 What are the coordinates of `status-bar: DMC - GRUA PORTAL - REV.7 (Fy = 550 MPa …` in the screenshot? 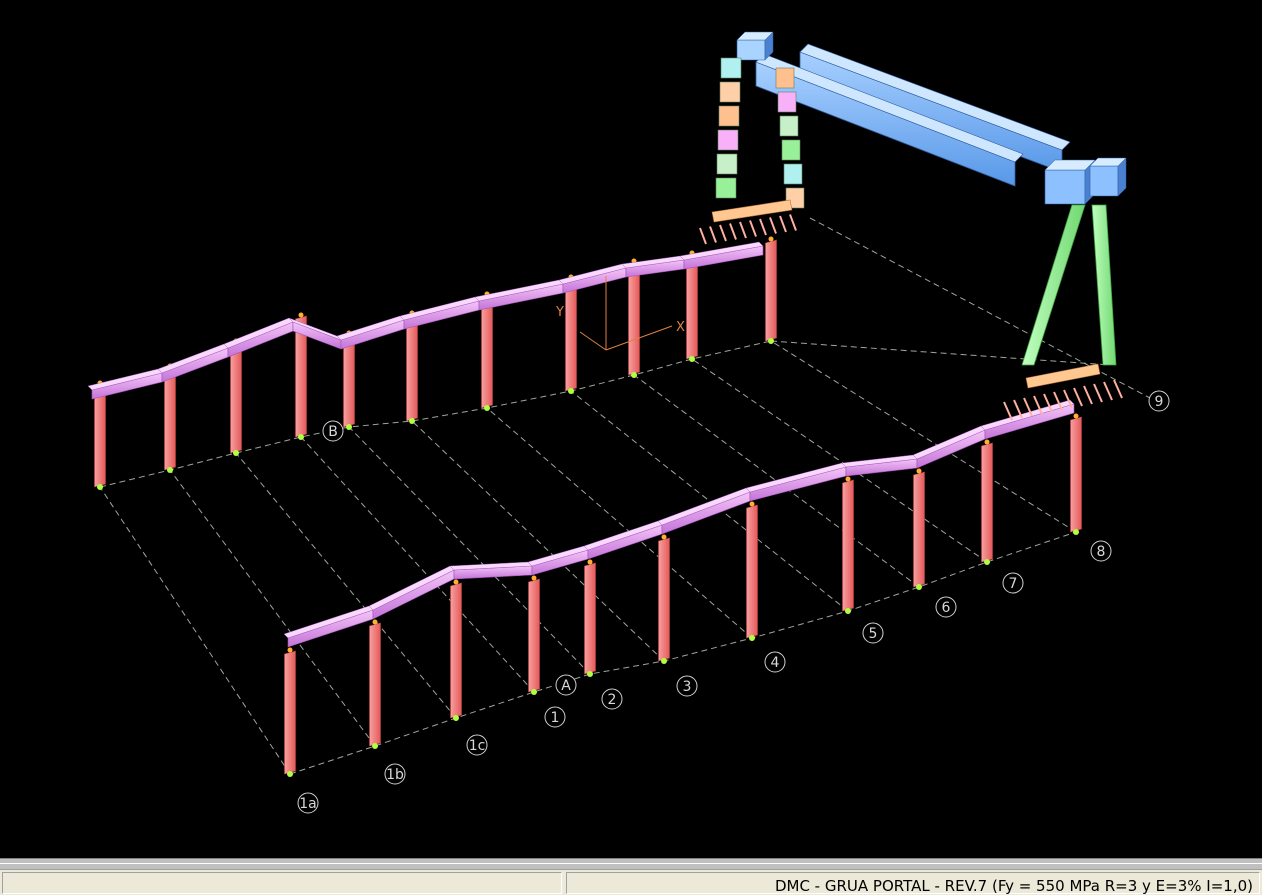 It's located at (631, 882).